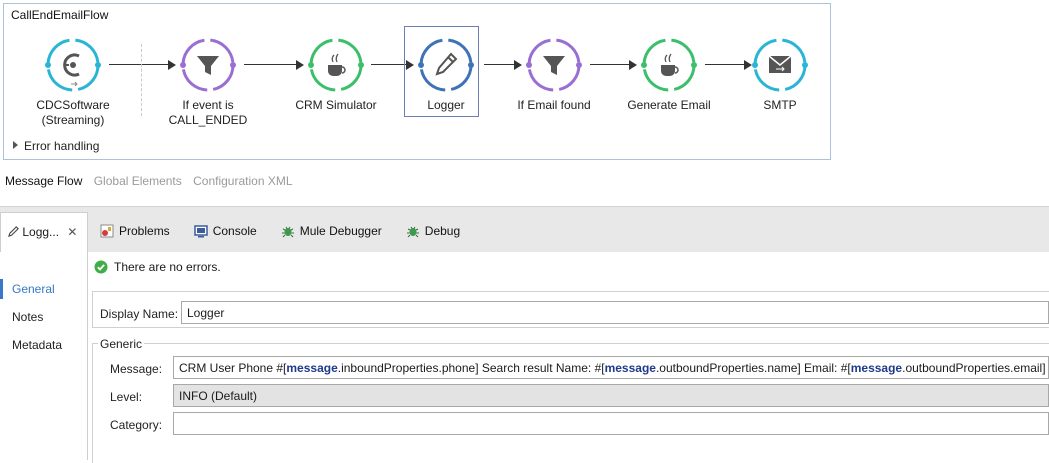  What do you see at coordinates (233, 368) in the screenshot?
I see `message-text: CRM User Phone #[` at bounding box center [233, 368].